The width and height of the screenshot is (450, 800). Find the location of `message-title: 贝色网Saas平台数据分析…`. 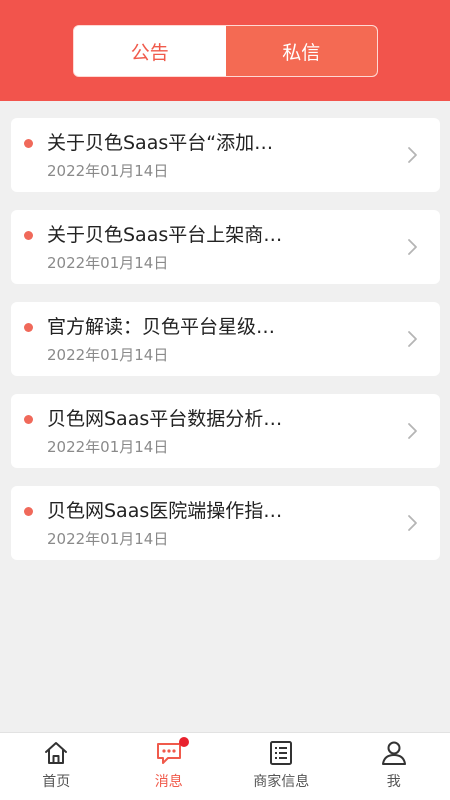

message-title: 贝色网Saas平台数据分析… is located at coordinates (165, 419).